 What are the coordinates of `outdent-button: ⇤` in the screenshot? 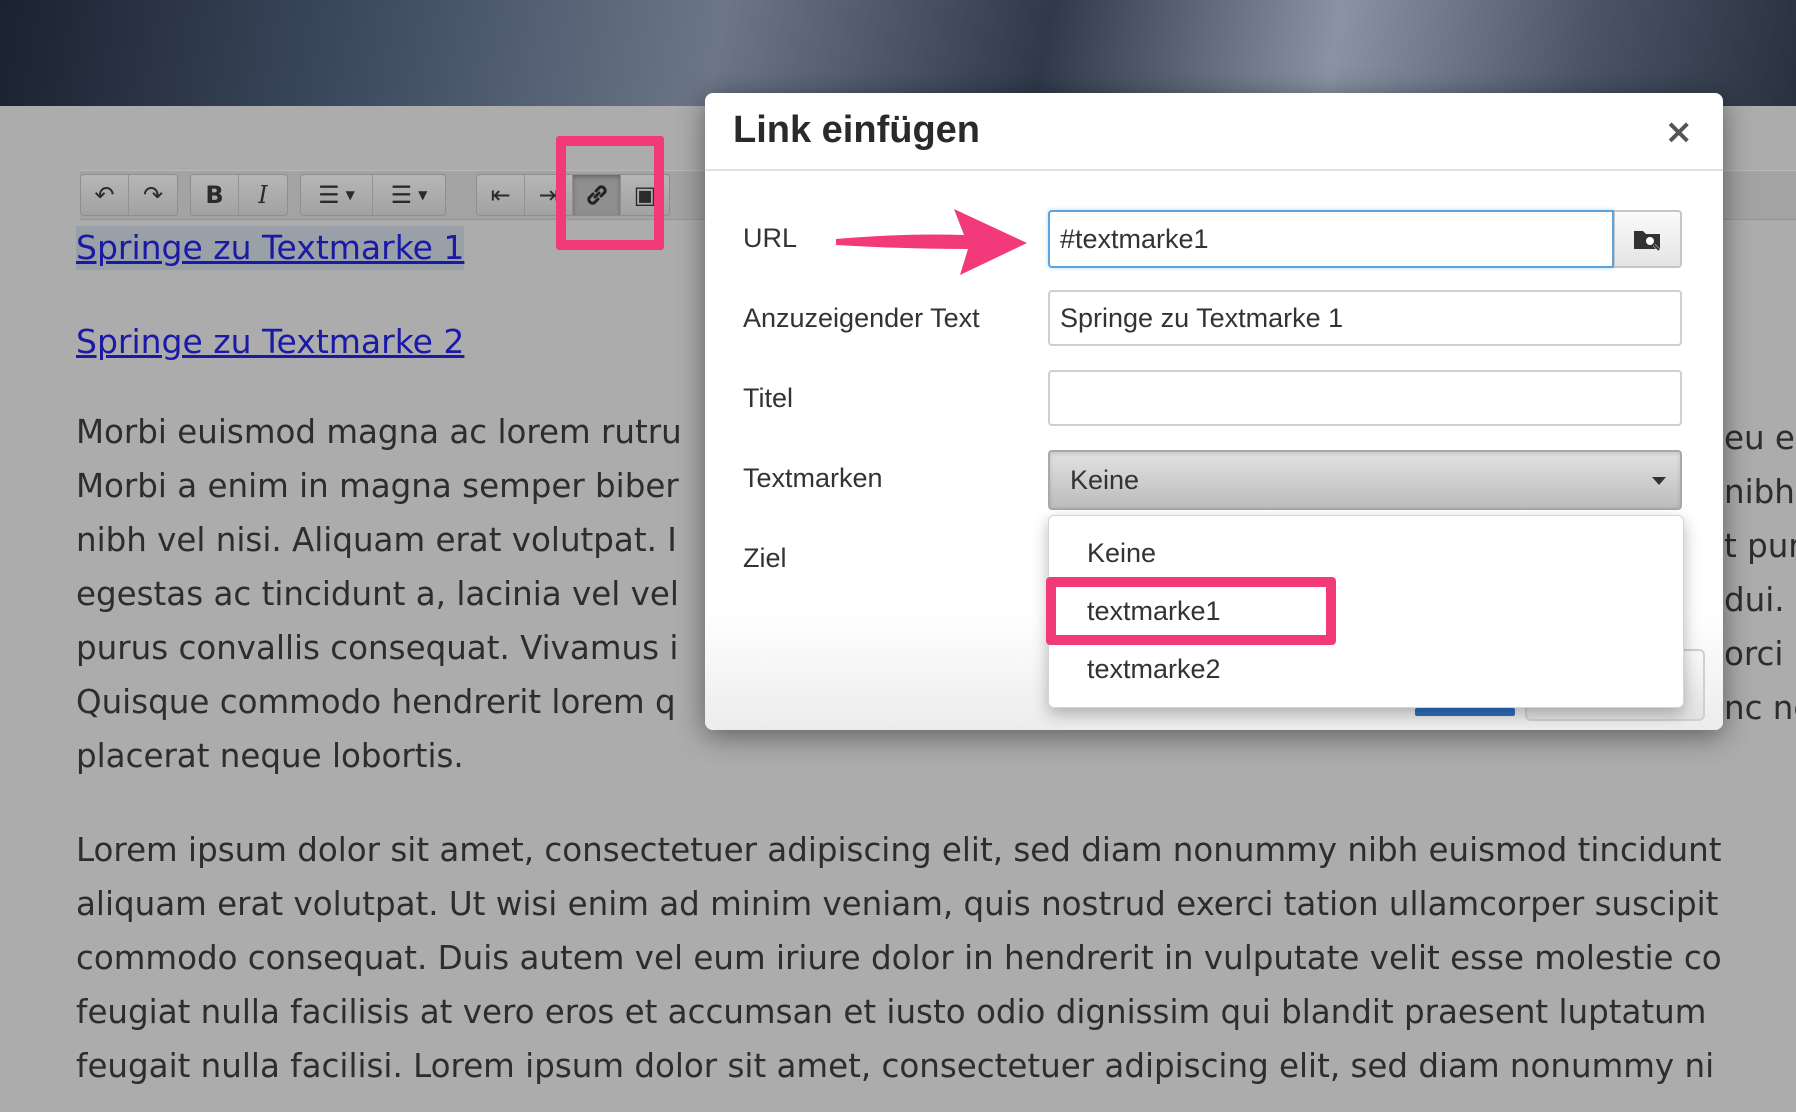 It's located at (501, 195).